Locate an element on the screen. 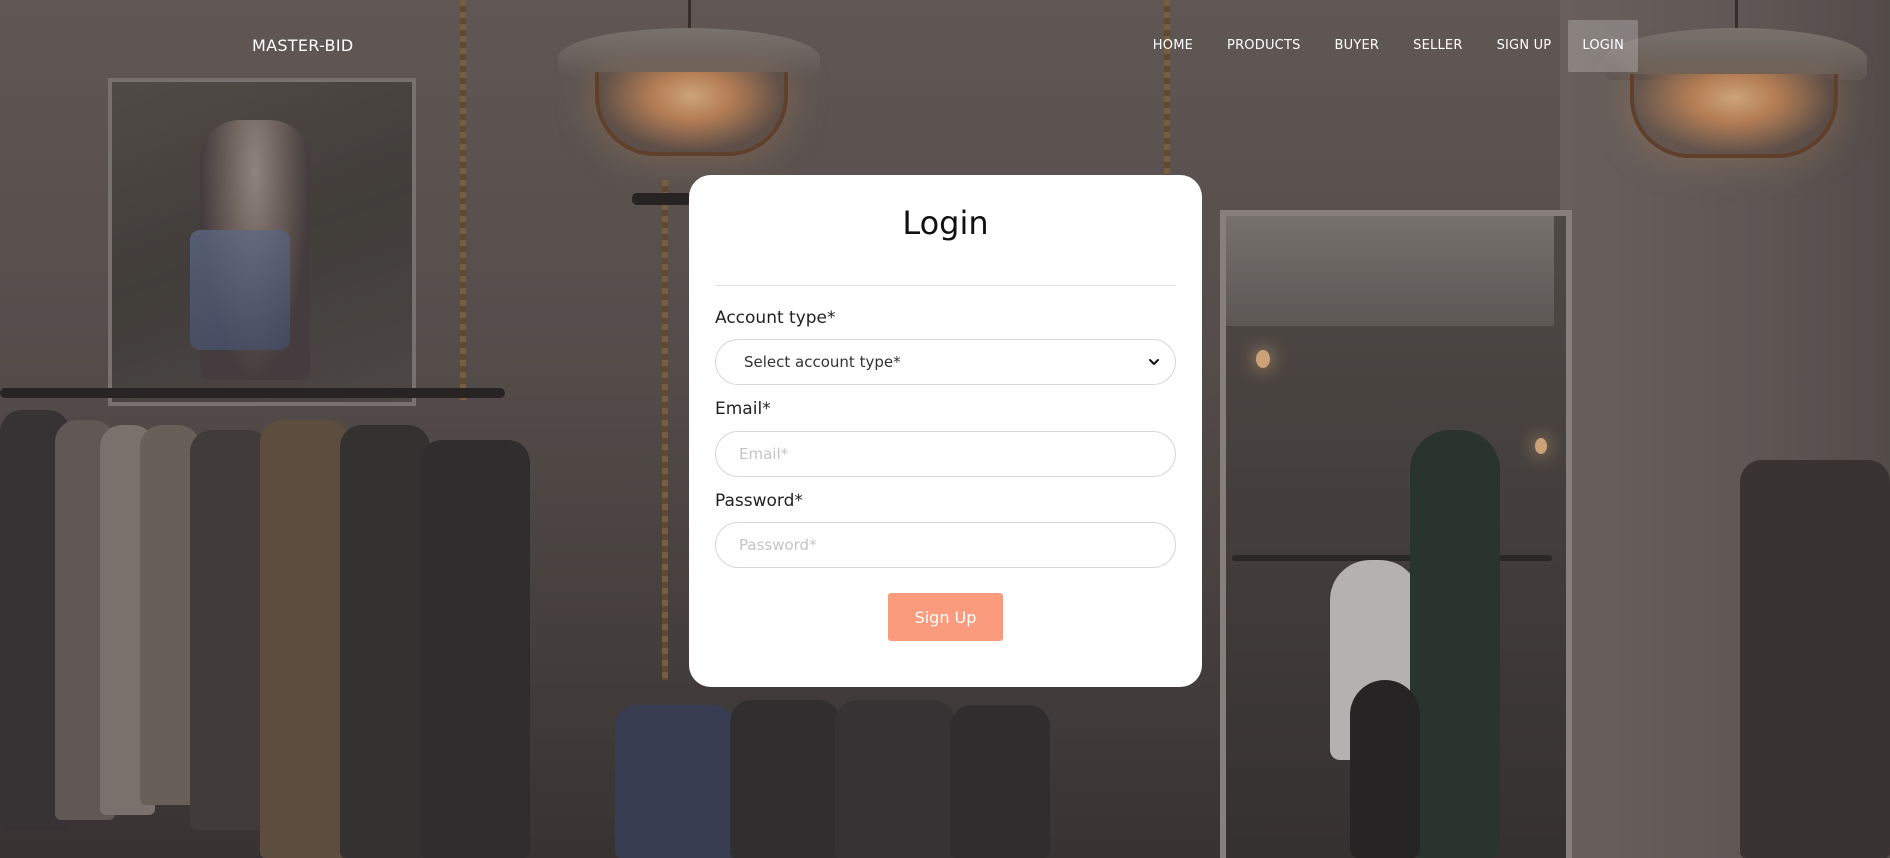  password-label: Password* is located at coordinates (759, 501).